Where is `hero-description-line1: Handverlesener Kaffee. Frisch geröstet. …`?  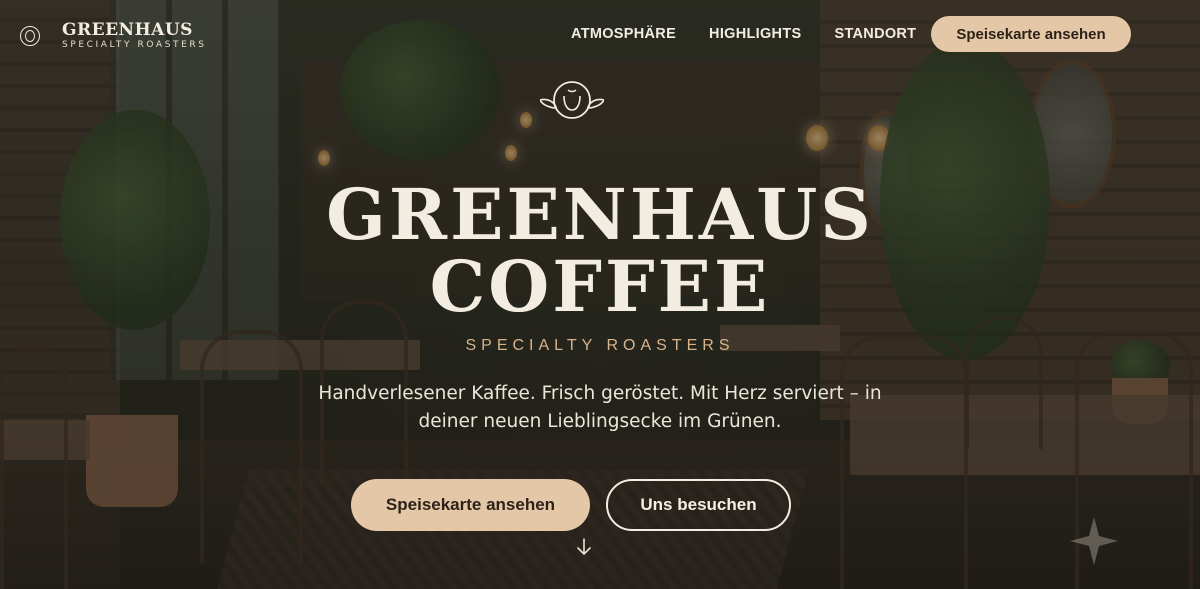
hero-description-line1: Handverlesener Kaffee. Frisch geröstet. … is located at coordinates (600, 393).